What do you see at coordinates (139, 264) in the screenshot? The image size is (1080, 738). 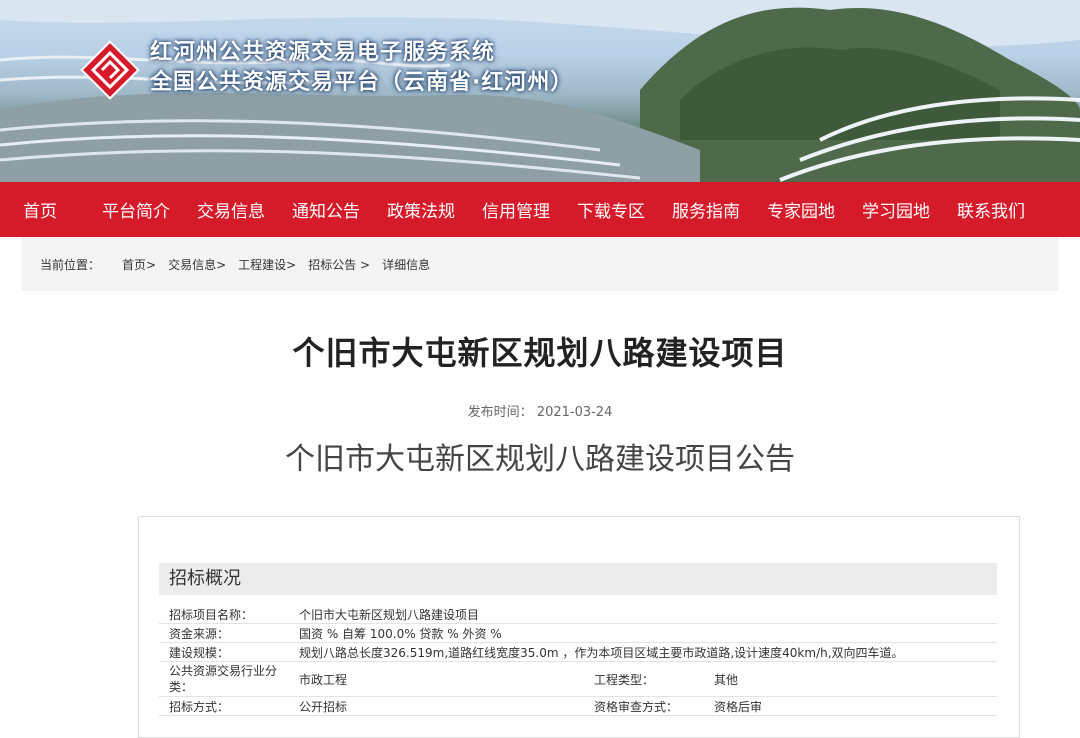 I see `breadcrumb-home: 首页>` at bounding box center [139, 264].